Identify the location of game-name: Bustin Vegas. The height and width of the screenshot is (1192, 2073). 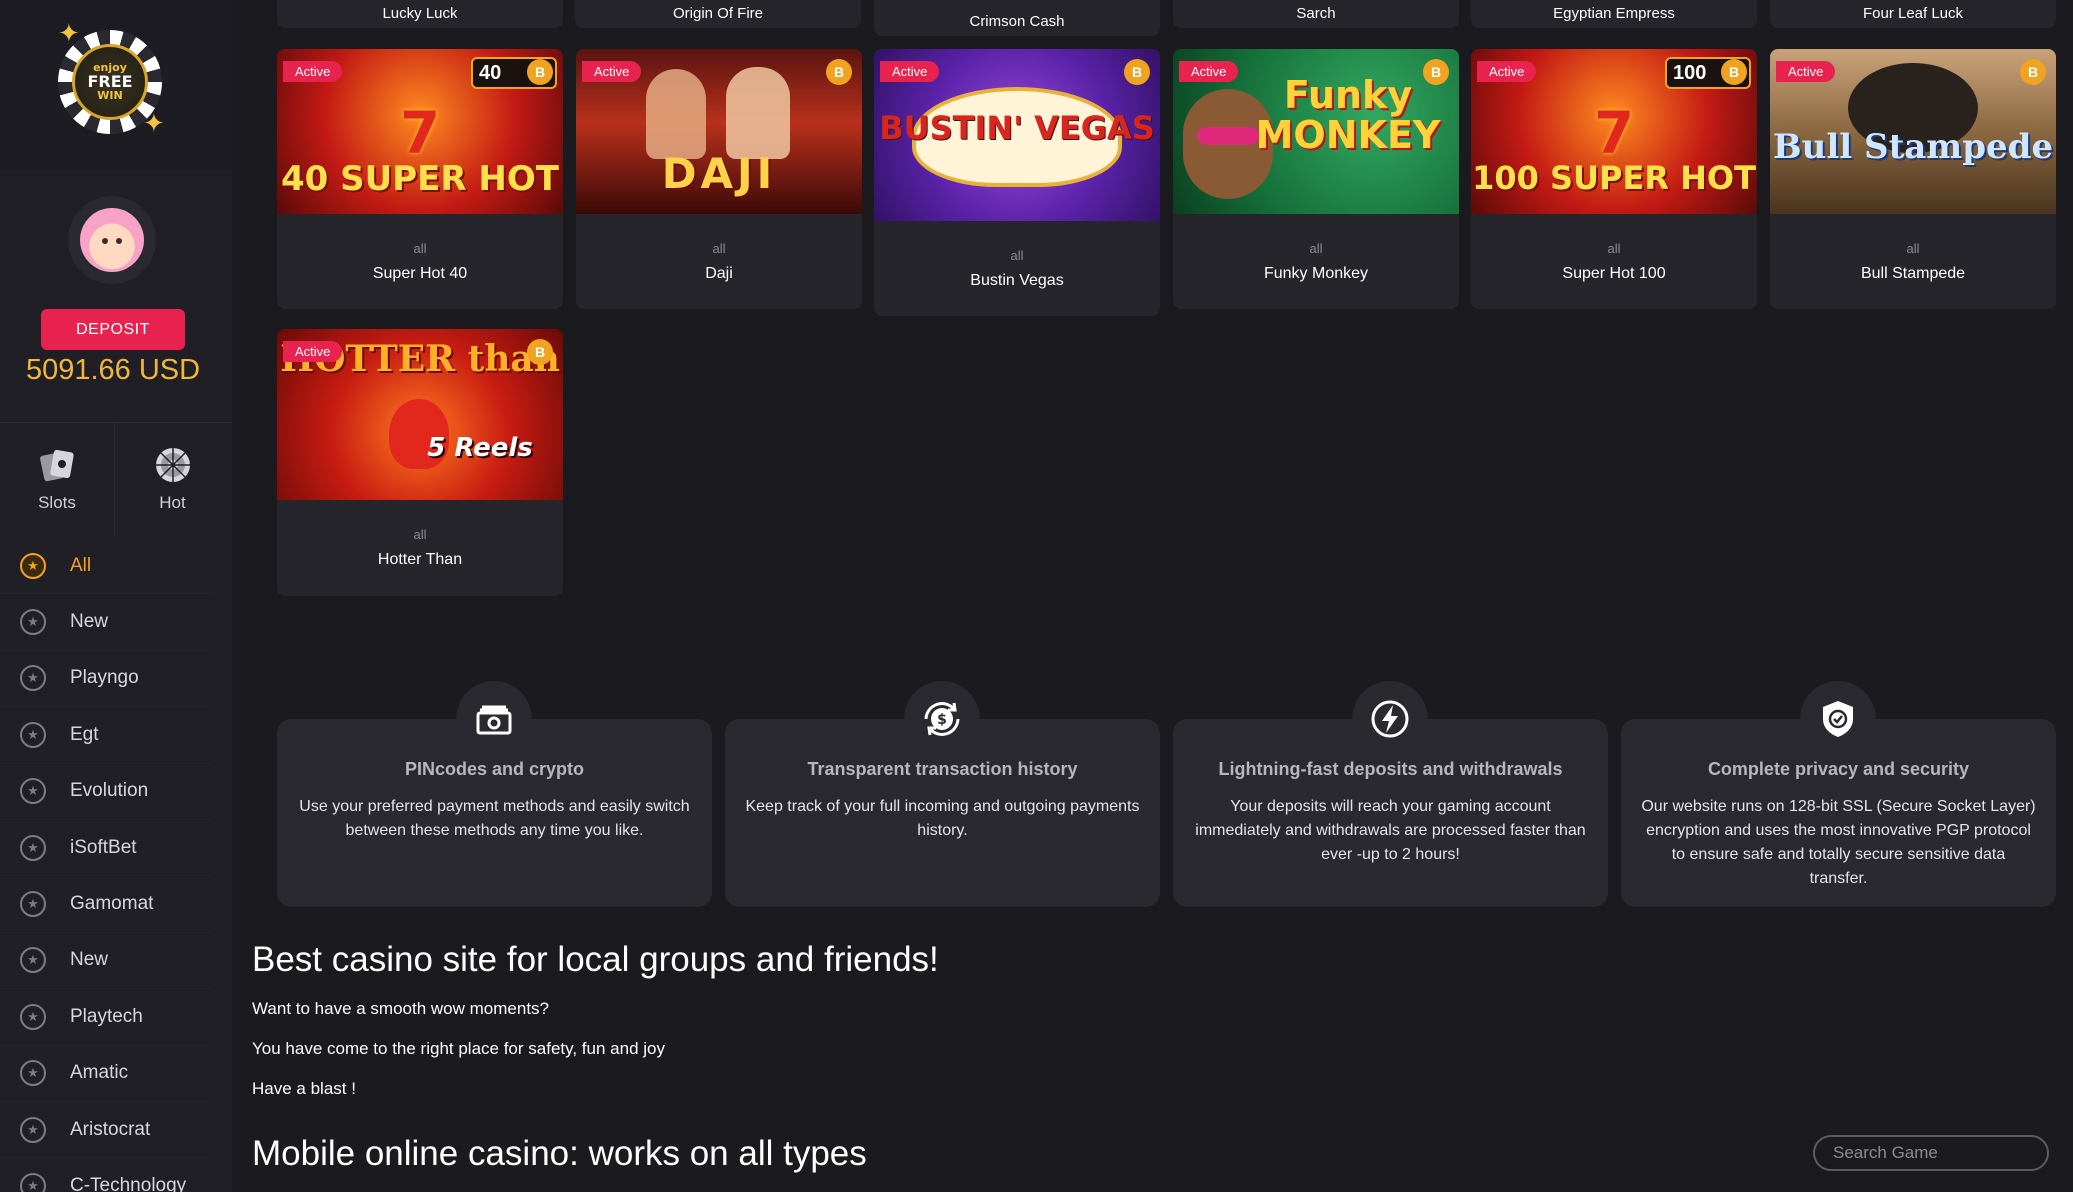
(1017, 280).